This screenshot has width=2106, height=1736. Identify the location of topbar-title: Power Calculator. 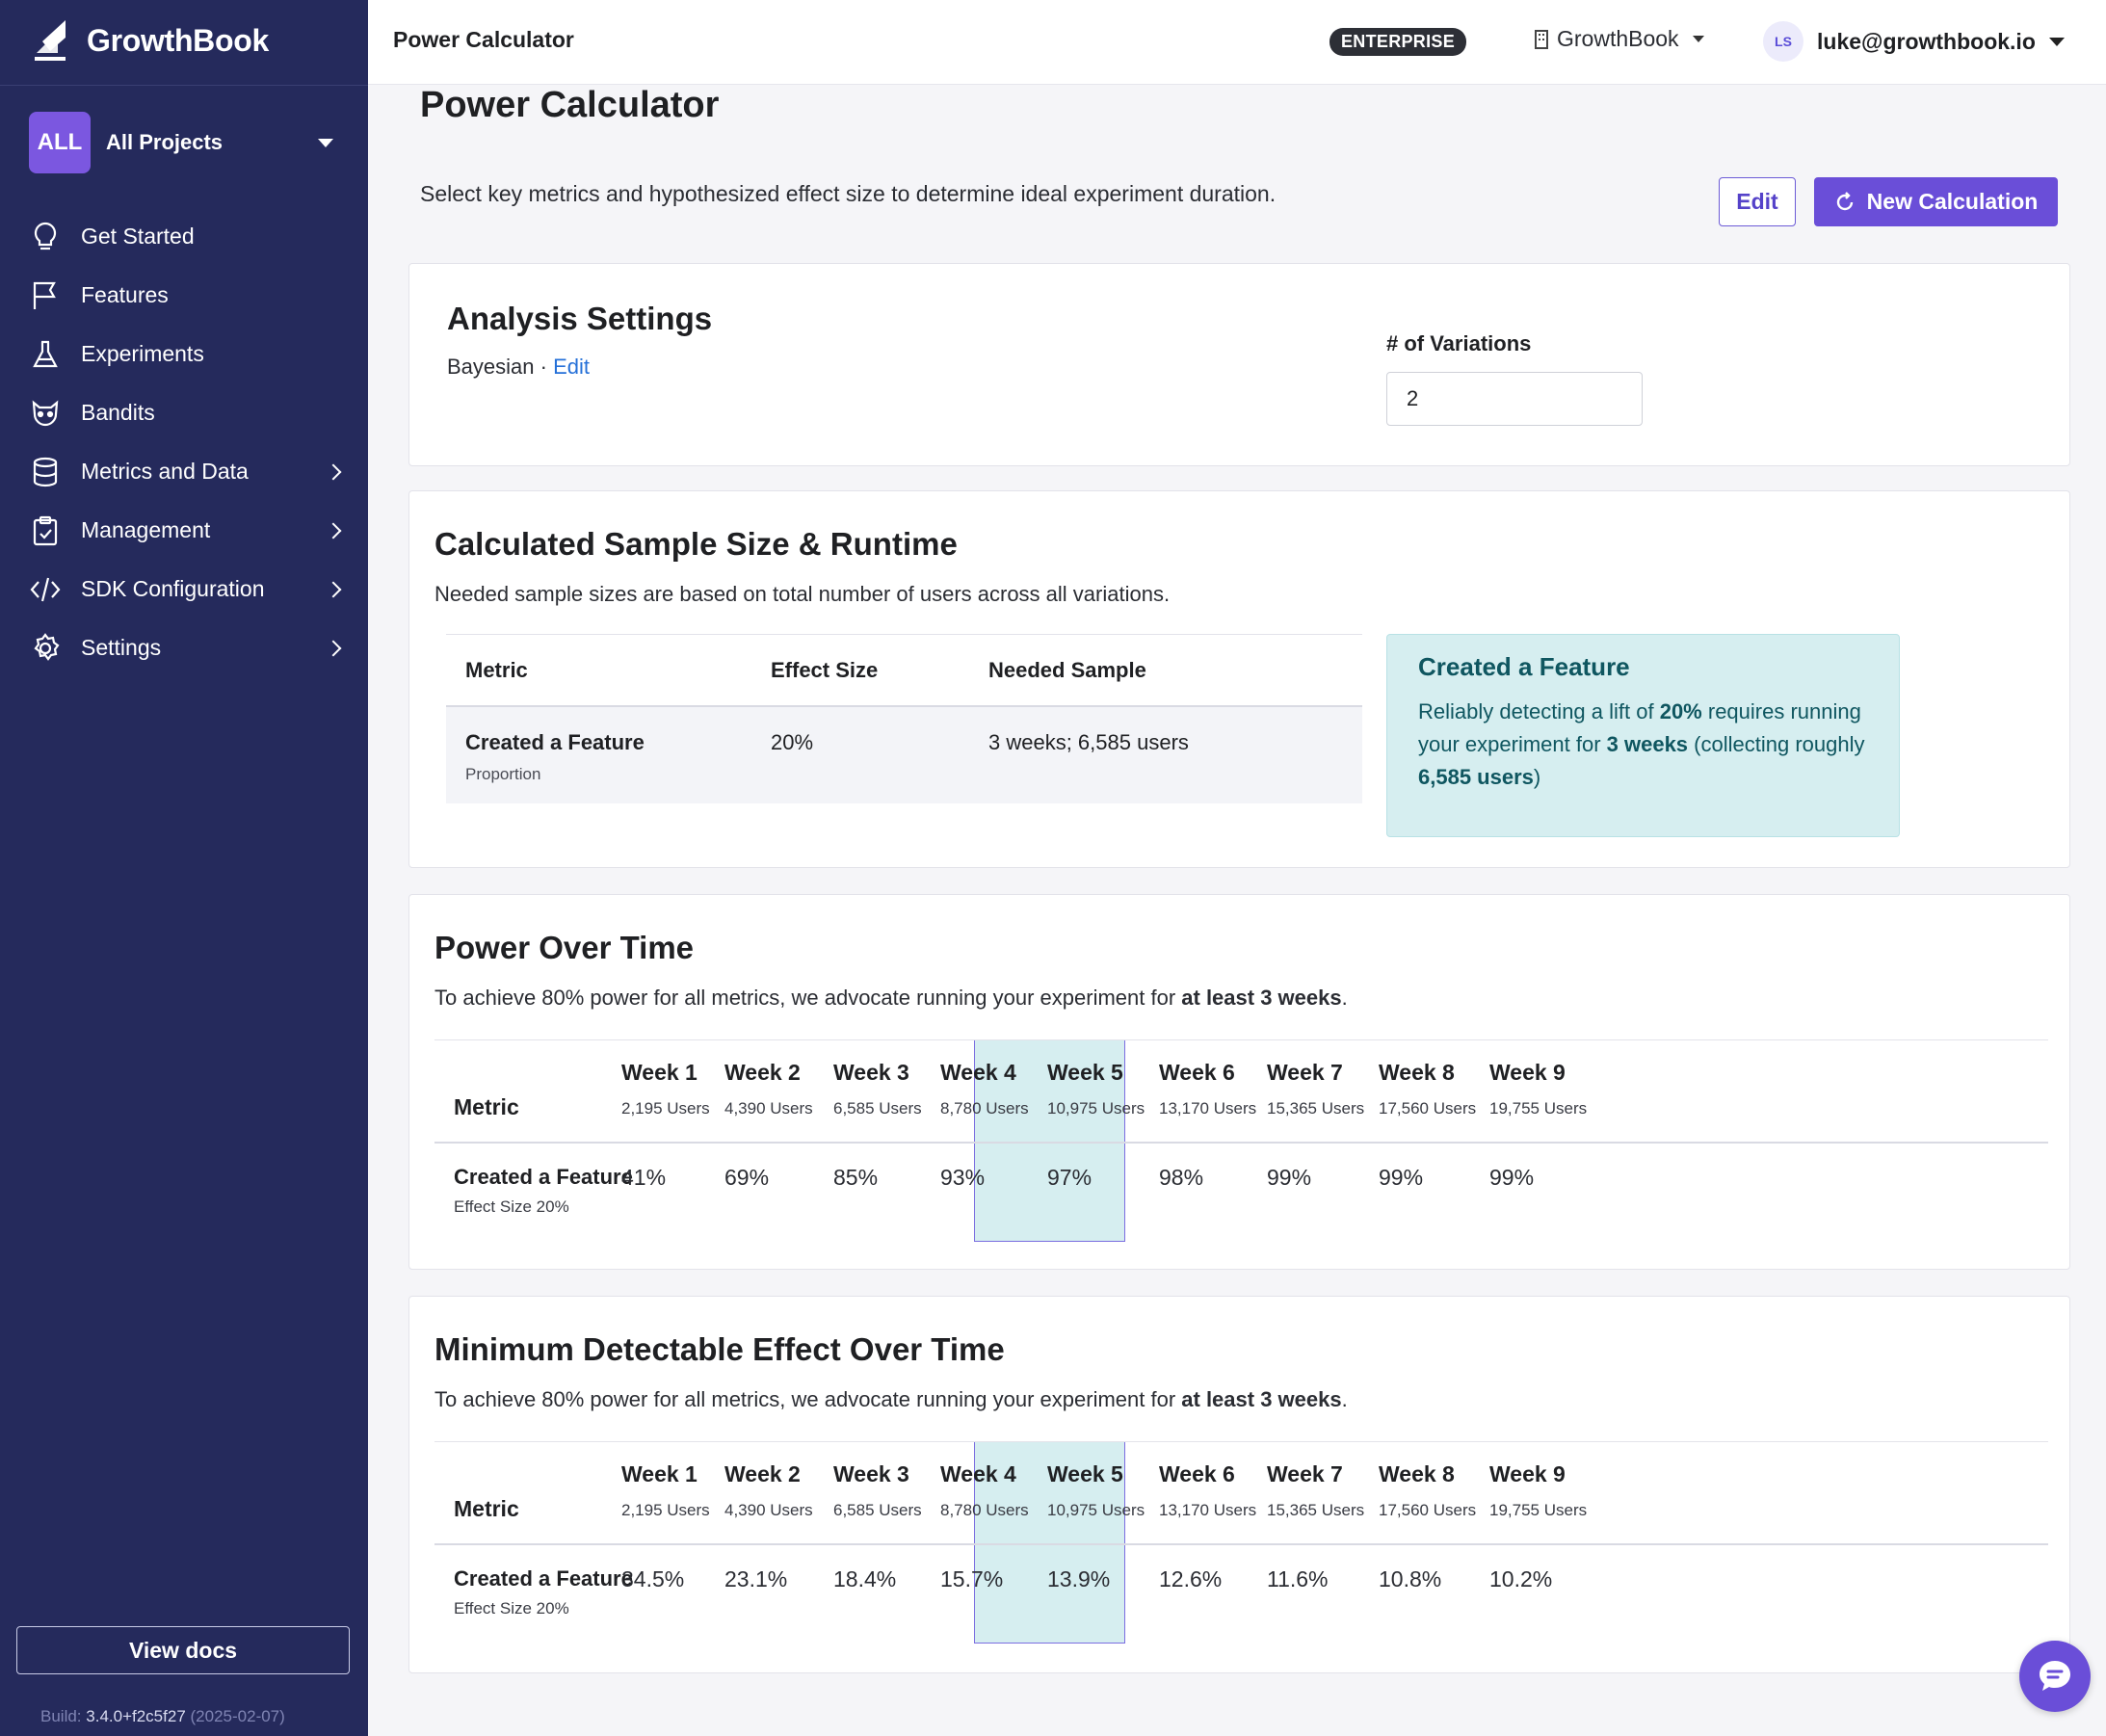
(483, 40).